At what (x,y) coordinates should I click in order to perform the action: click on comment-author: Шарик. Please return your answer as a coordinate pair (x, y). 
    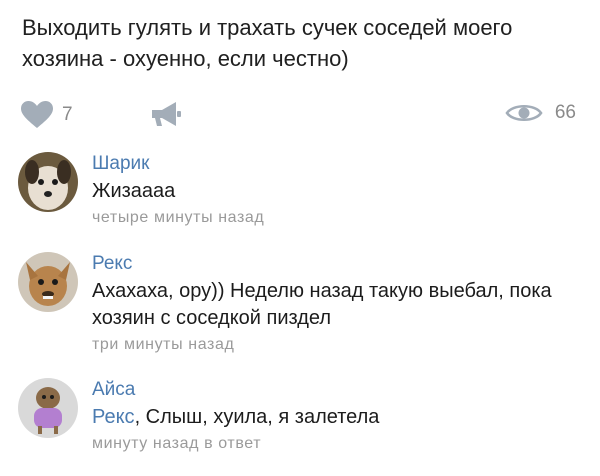
    Looking at the image, I should click on (337, 164).